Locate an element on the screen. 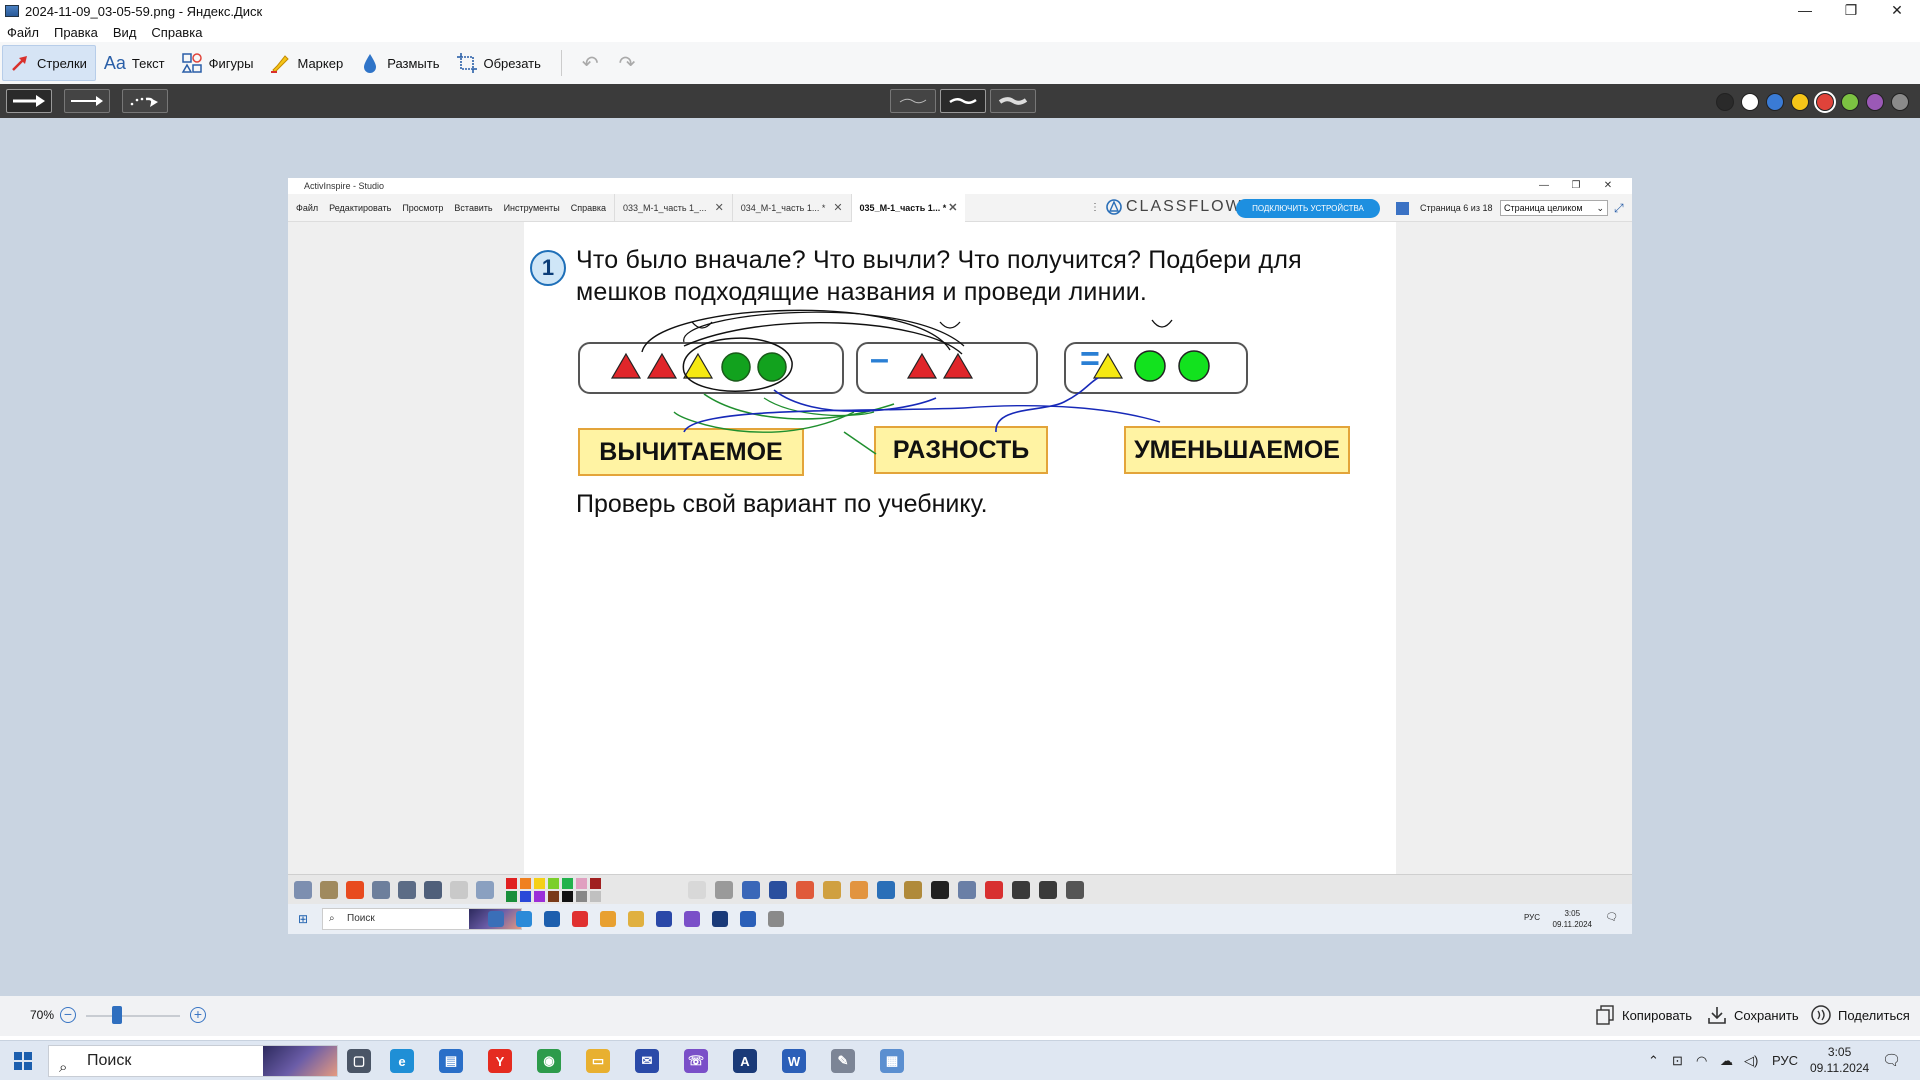 This screenshot has width=1920, height=1080. zoom-level: 70% is located at coordinates (42, 1015).